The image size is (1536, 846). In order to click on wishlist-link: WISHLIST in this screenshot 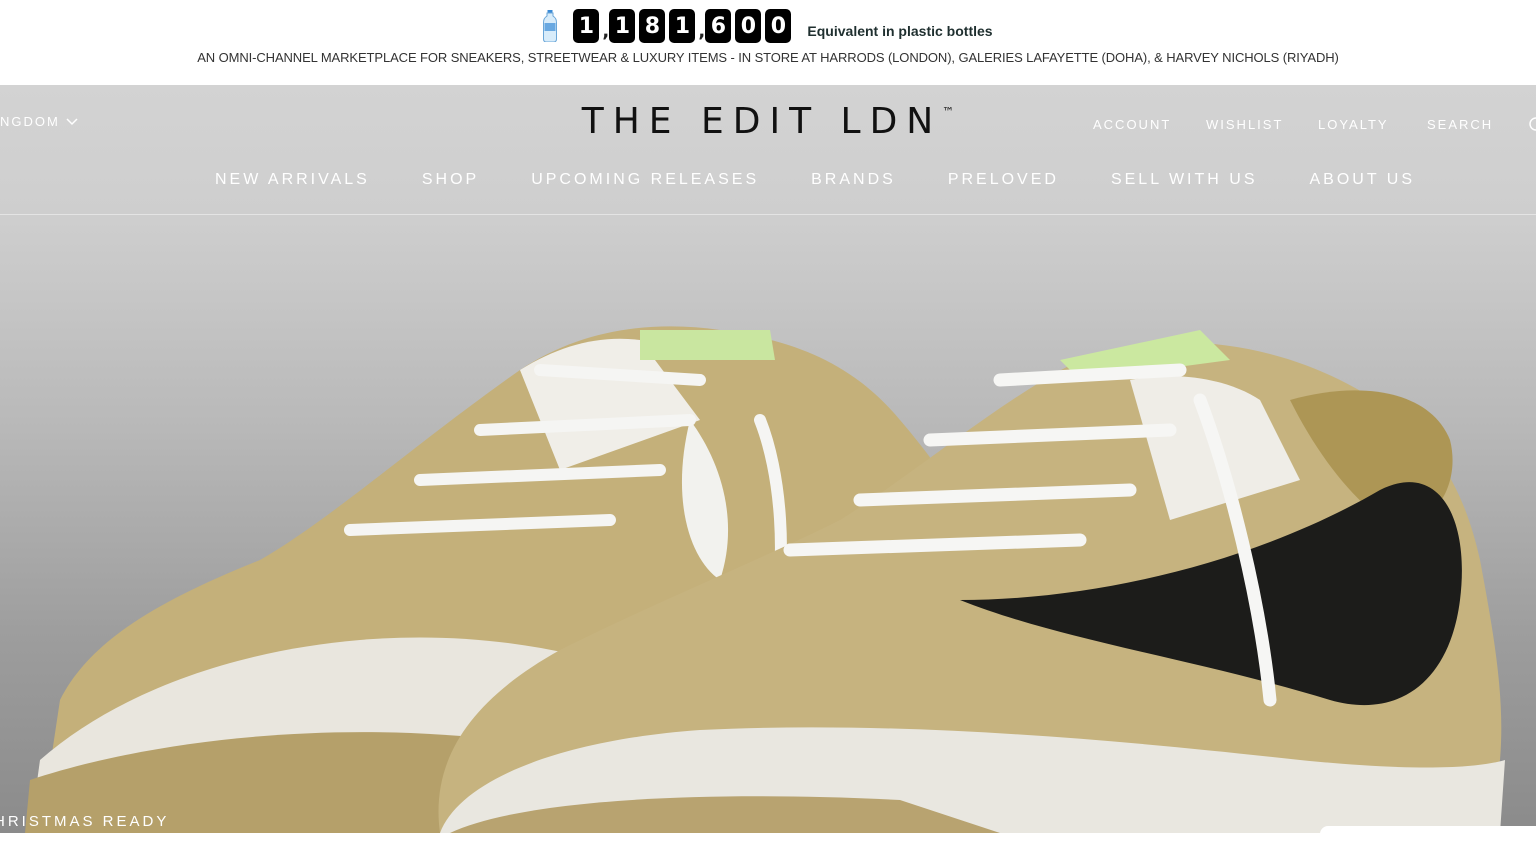, I will do `click(1262, 124)`.